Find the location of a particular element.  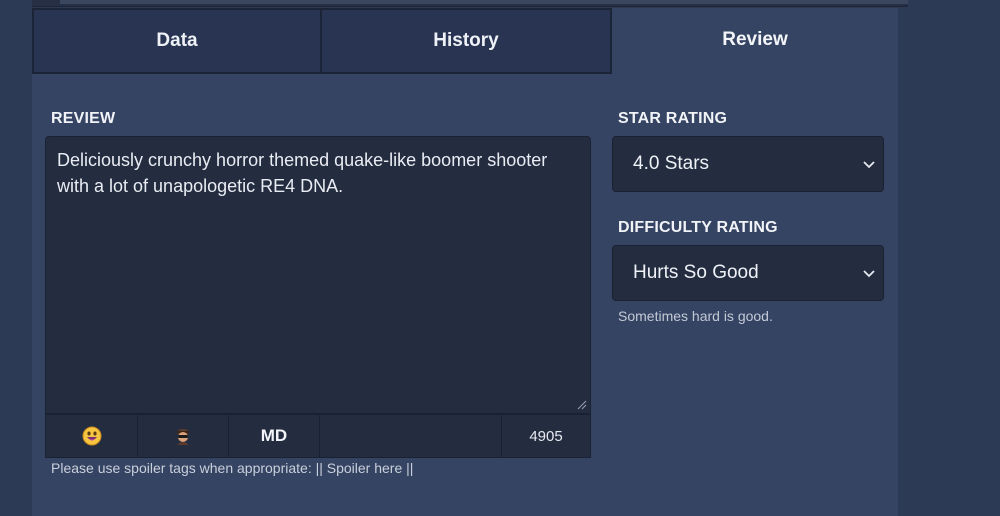

tab-review: Review is located at coordinates (755, 40).